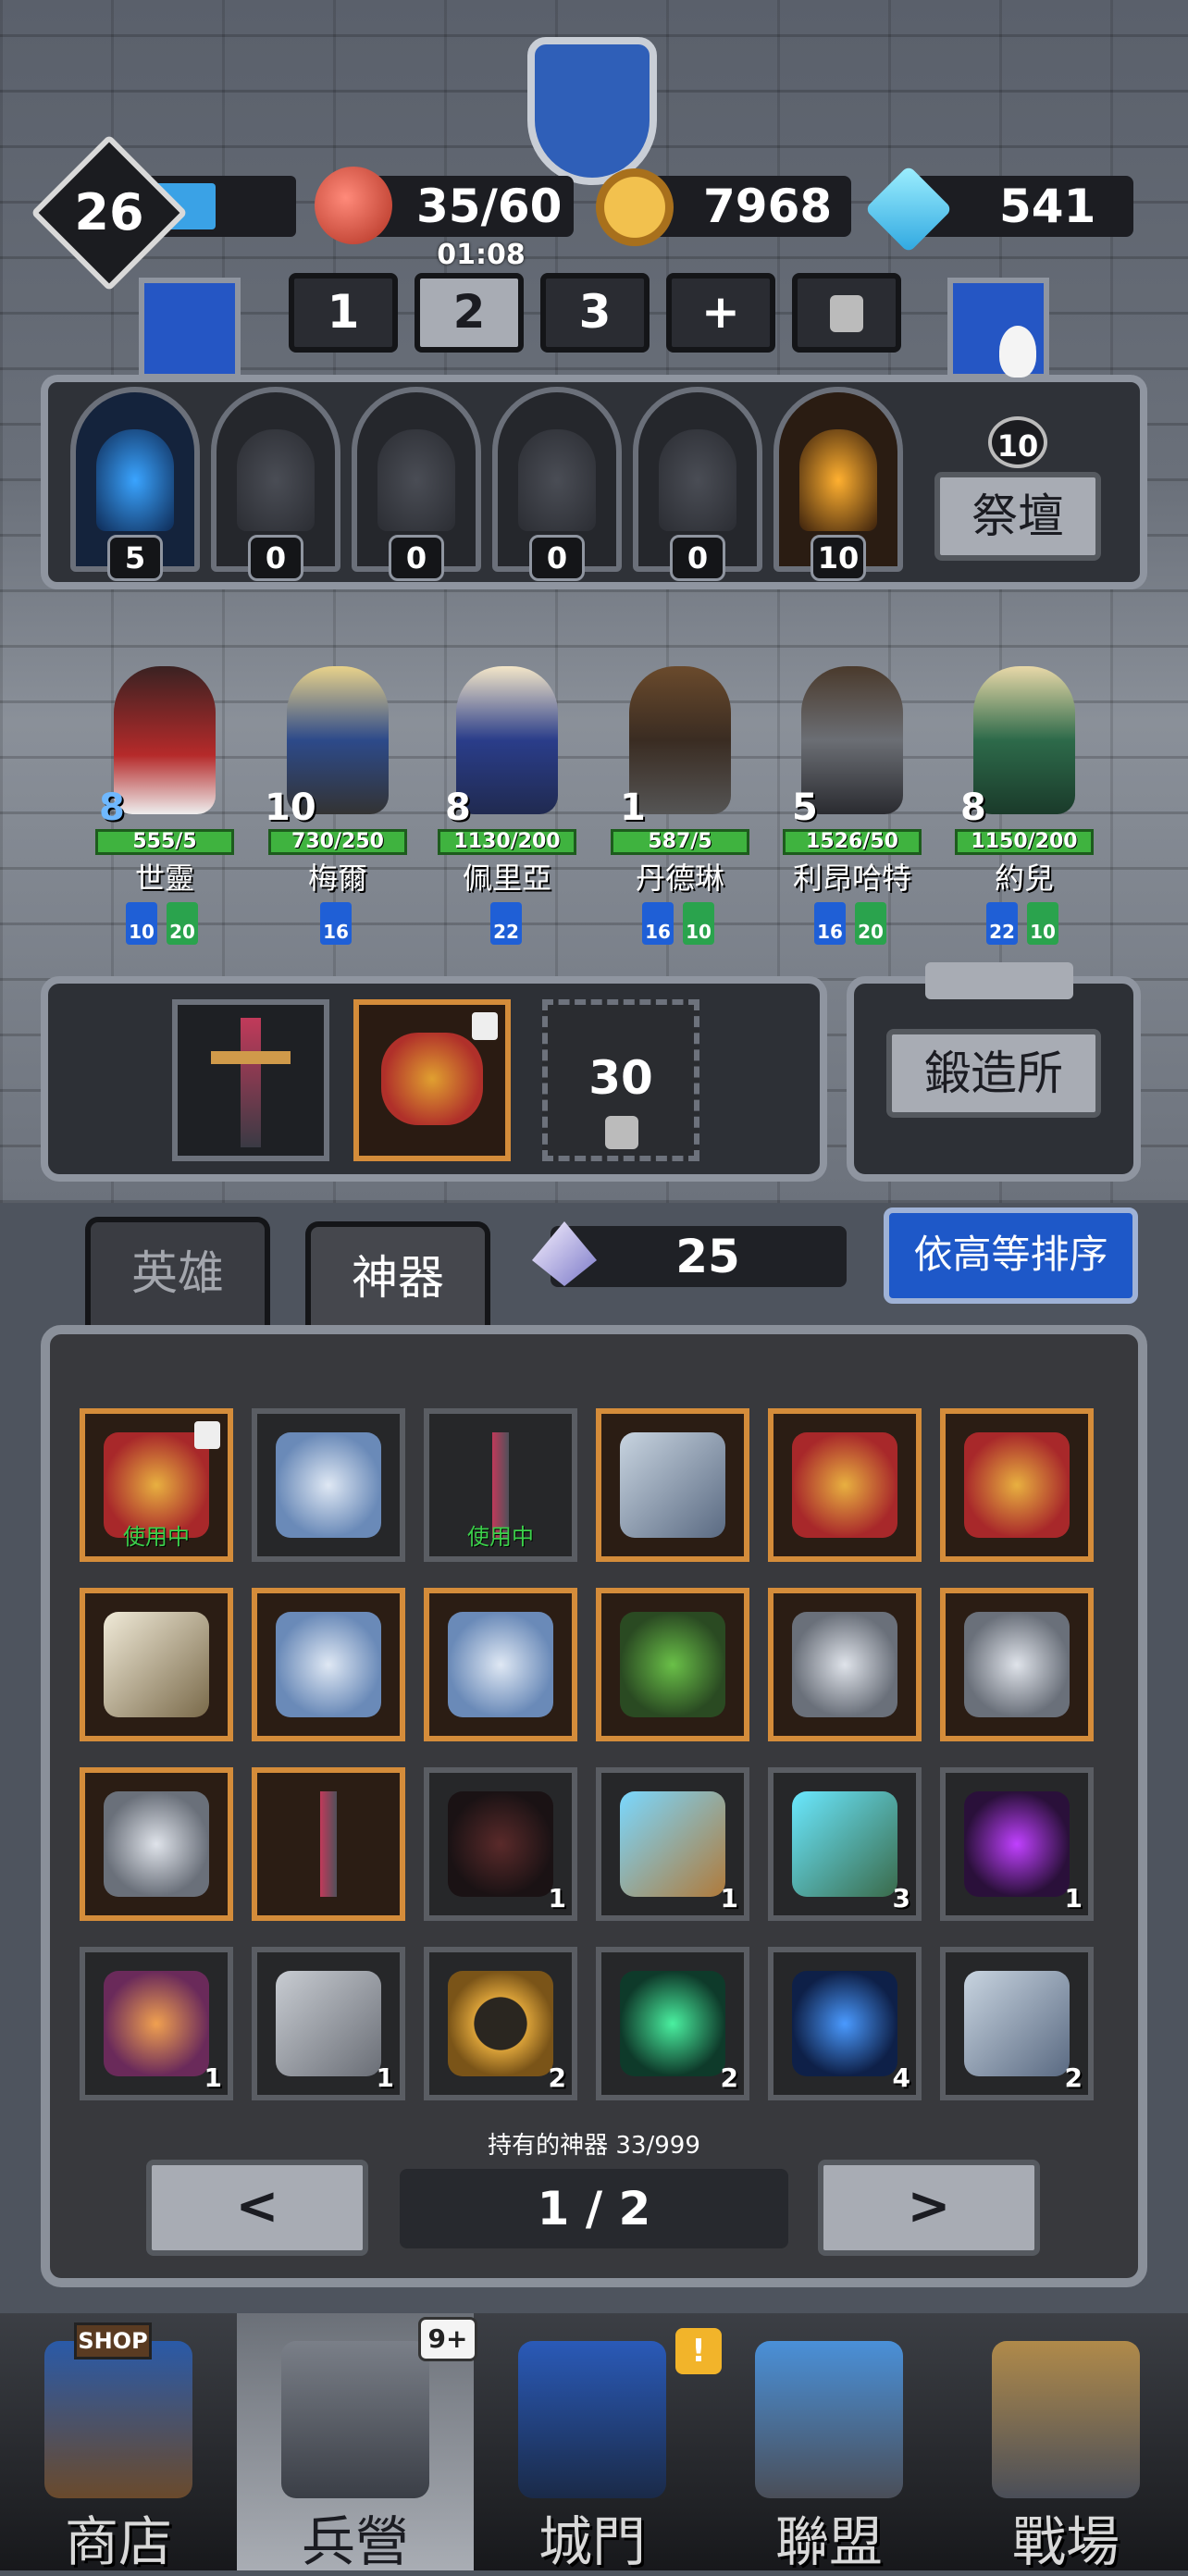 This screenshot has height=2576, width=1188. What do you see at coordinates (338, 772) in the screenshot?
I see `hero-card: 10 730/250 梅爾` at bounding box center [338, 772].